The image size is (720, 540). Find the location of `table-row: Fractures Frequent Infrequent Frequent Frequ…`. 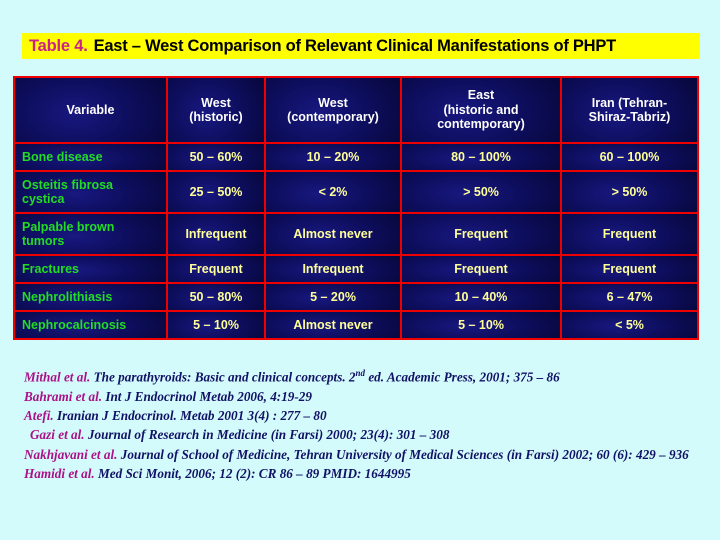

table-row: Fractures Frequent Infrequent Frequent Frequ… is located at coordinates (356, 269).